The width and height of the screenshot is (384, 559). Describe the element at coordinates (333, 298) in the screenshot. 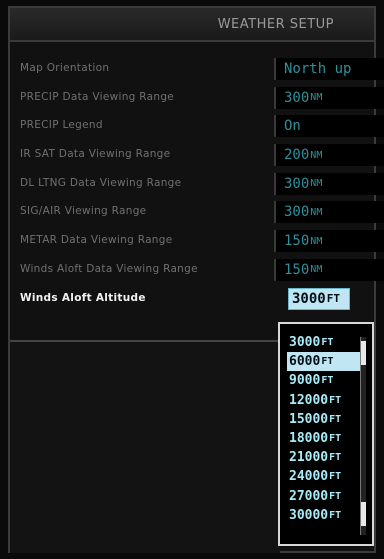

I see `value-unit: FT` at that location.